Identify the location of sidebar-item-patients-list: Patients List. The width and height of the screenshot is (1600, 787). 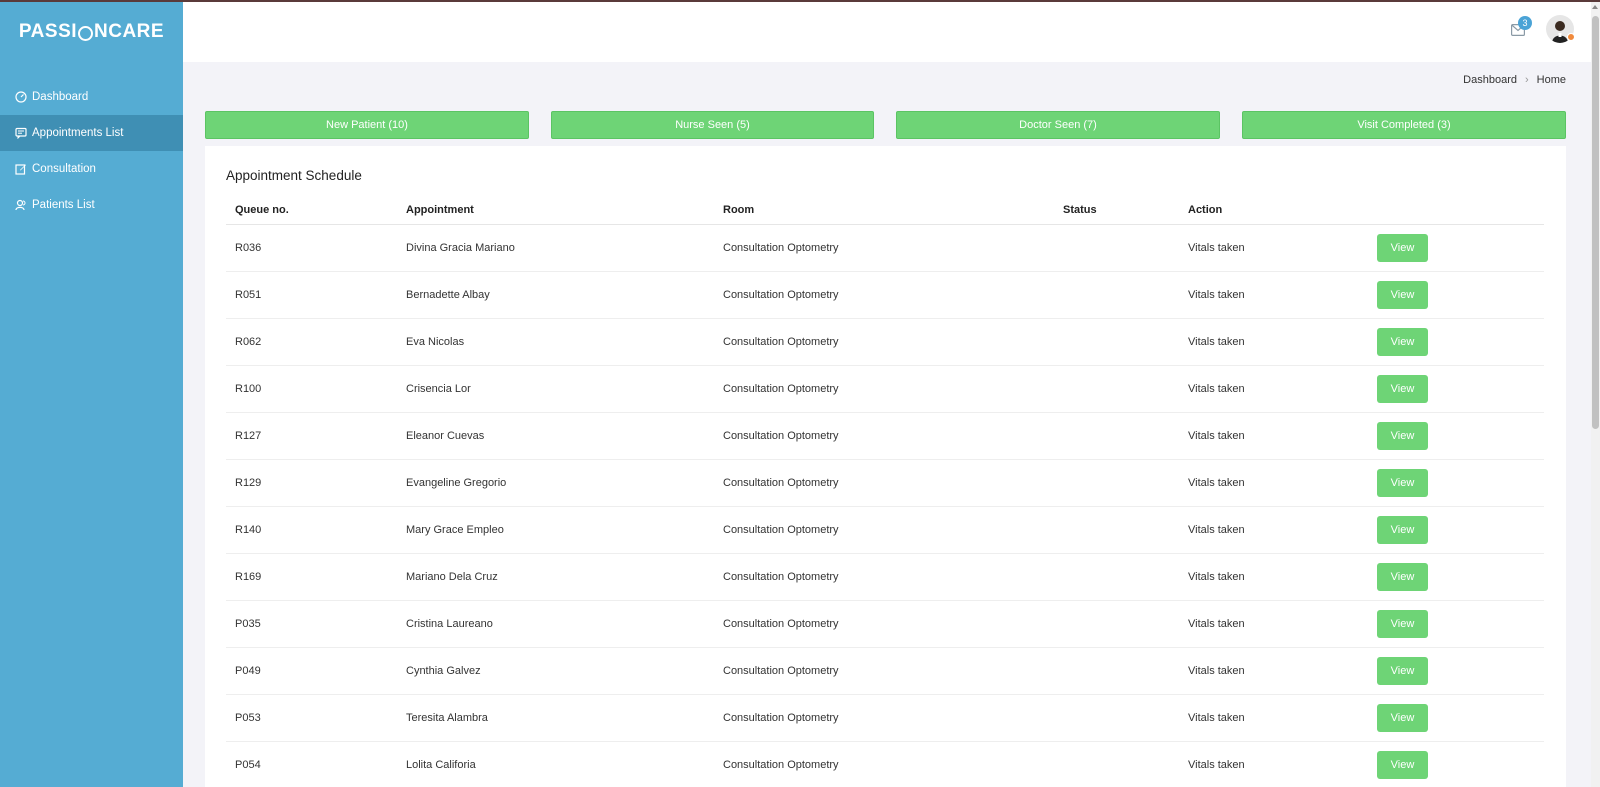
(91, 205).